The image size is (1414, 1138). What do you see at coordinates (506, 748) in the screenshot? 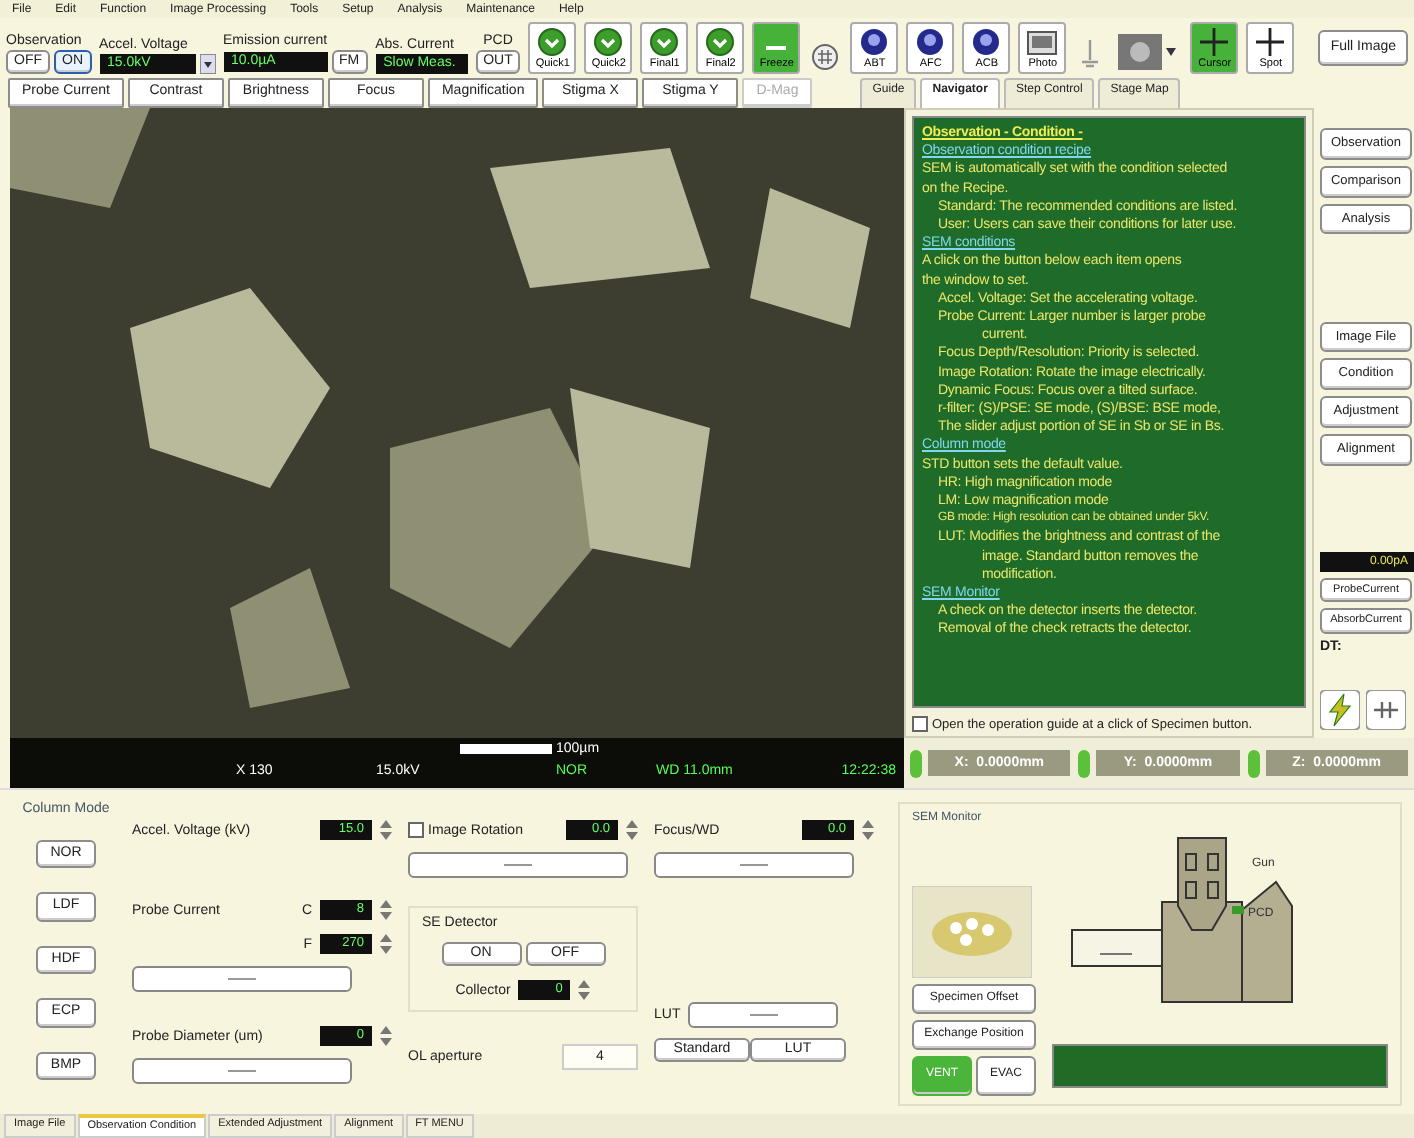
I see `scale-bar` at bounding box center [506, 748].